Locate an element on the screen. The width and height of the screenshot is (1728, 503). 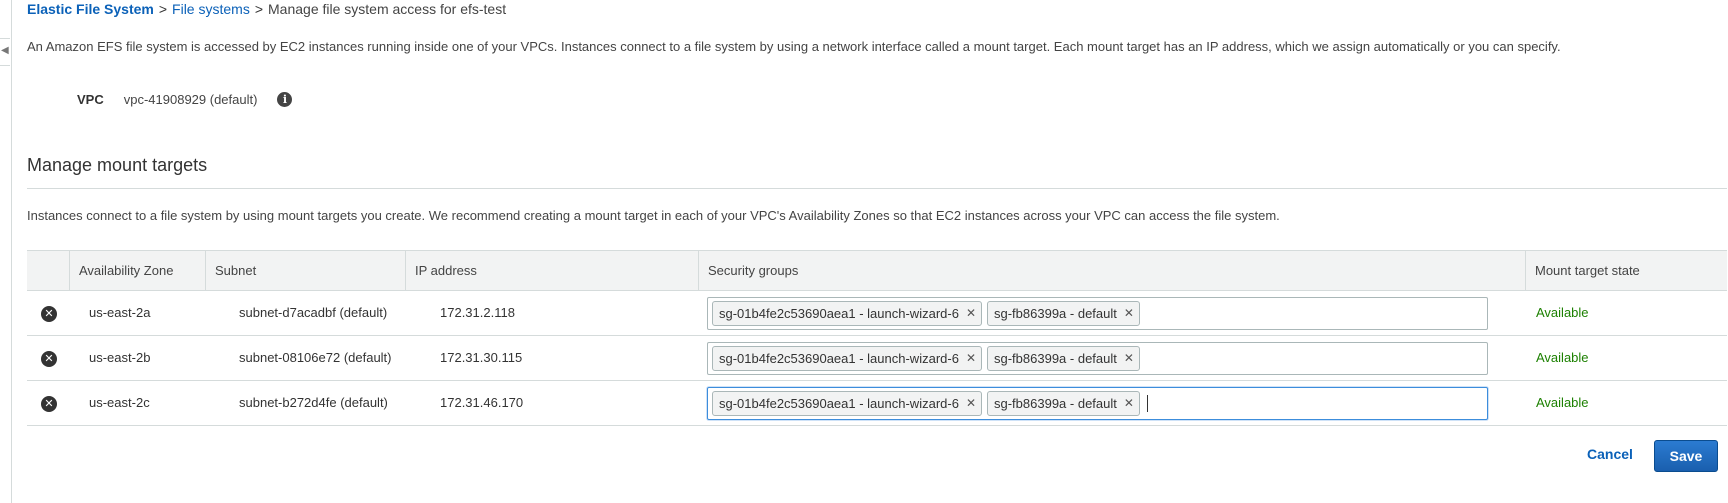
left-nav-rail: ◀ is located at coordinates (6, 251).